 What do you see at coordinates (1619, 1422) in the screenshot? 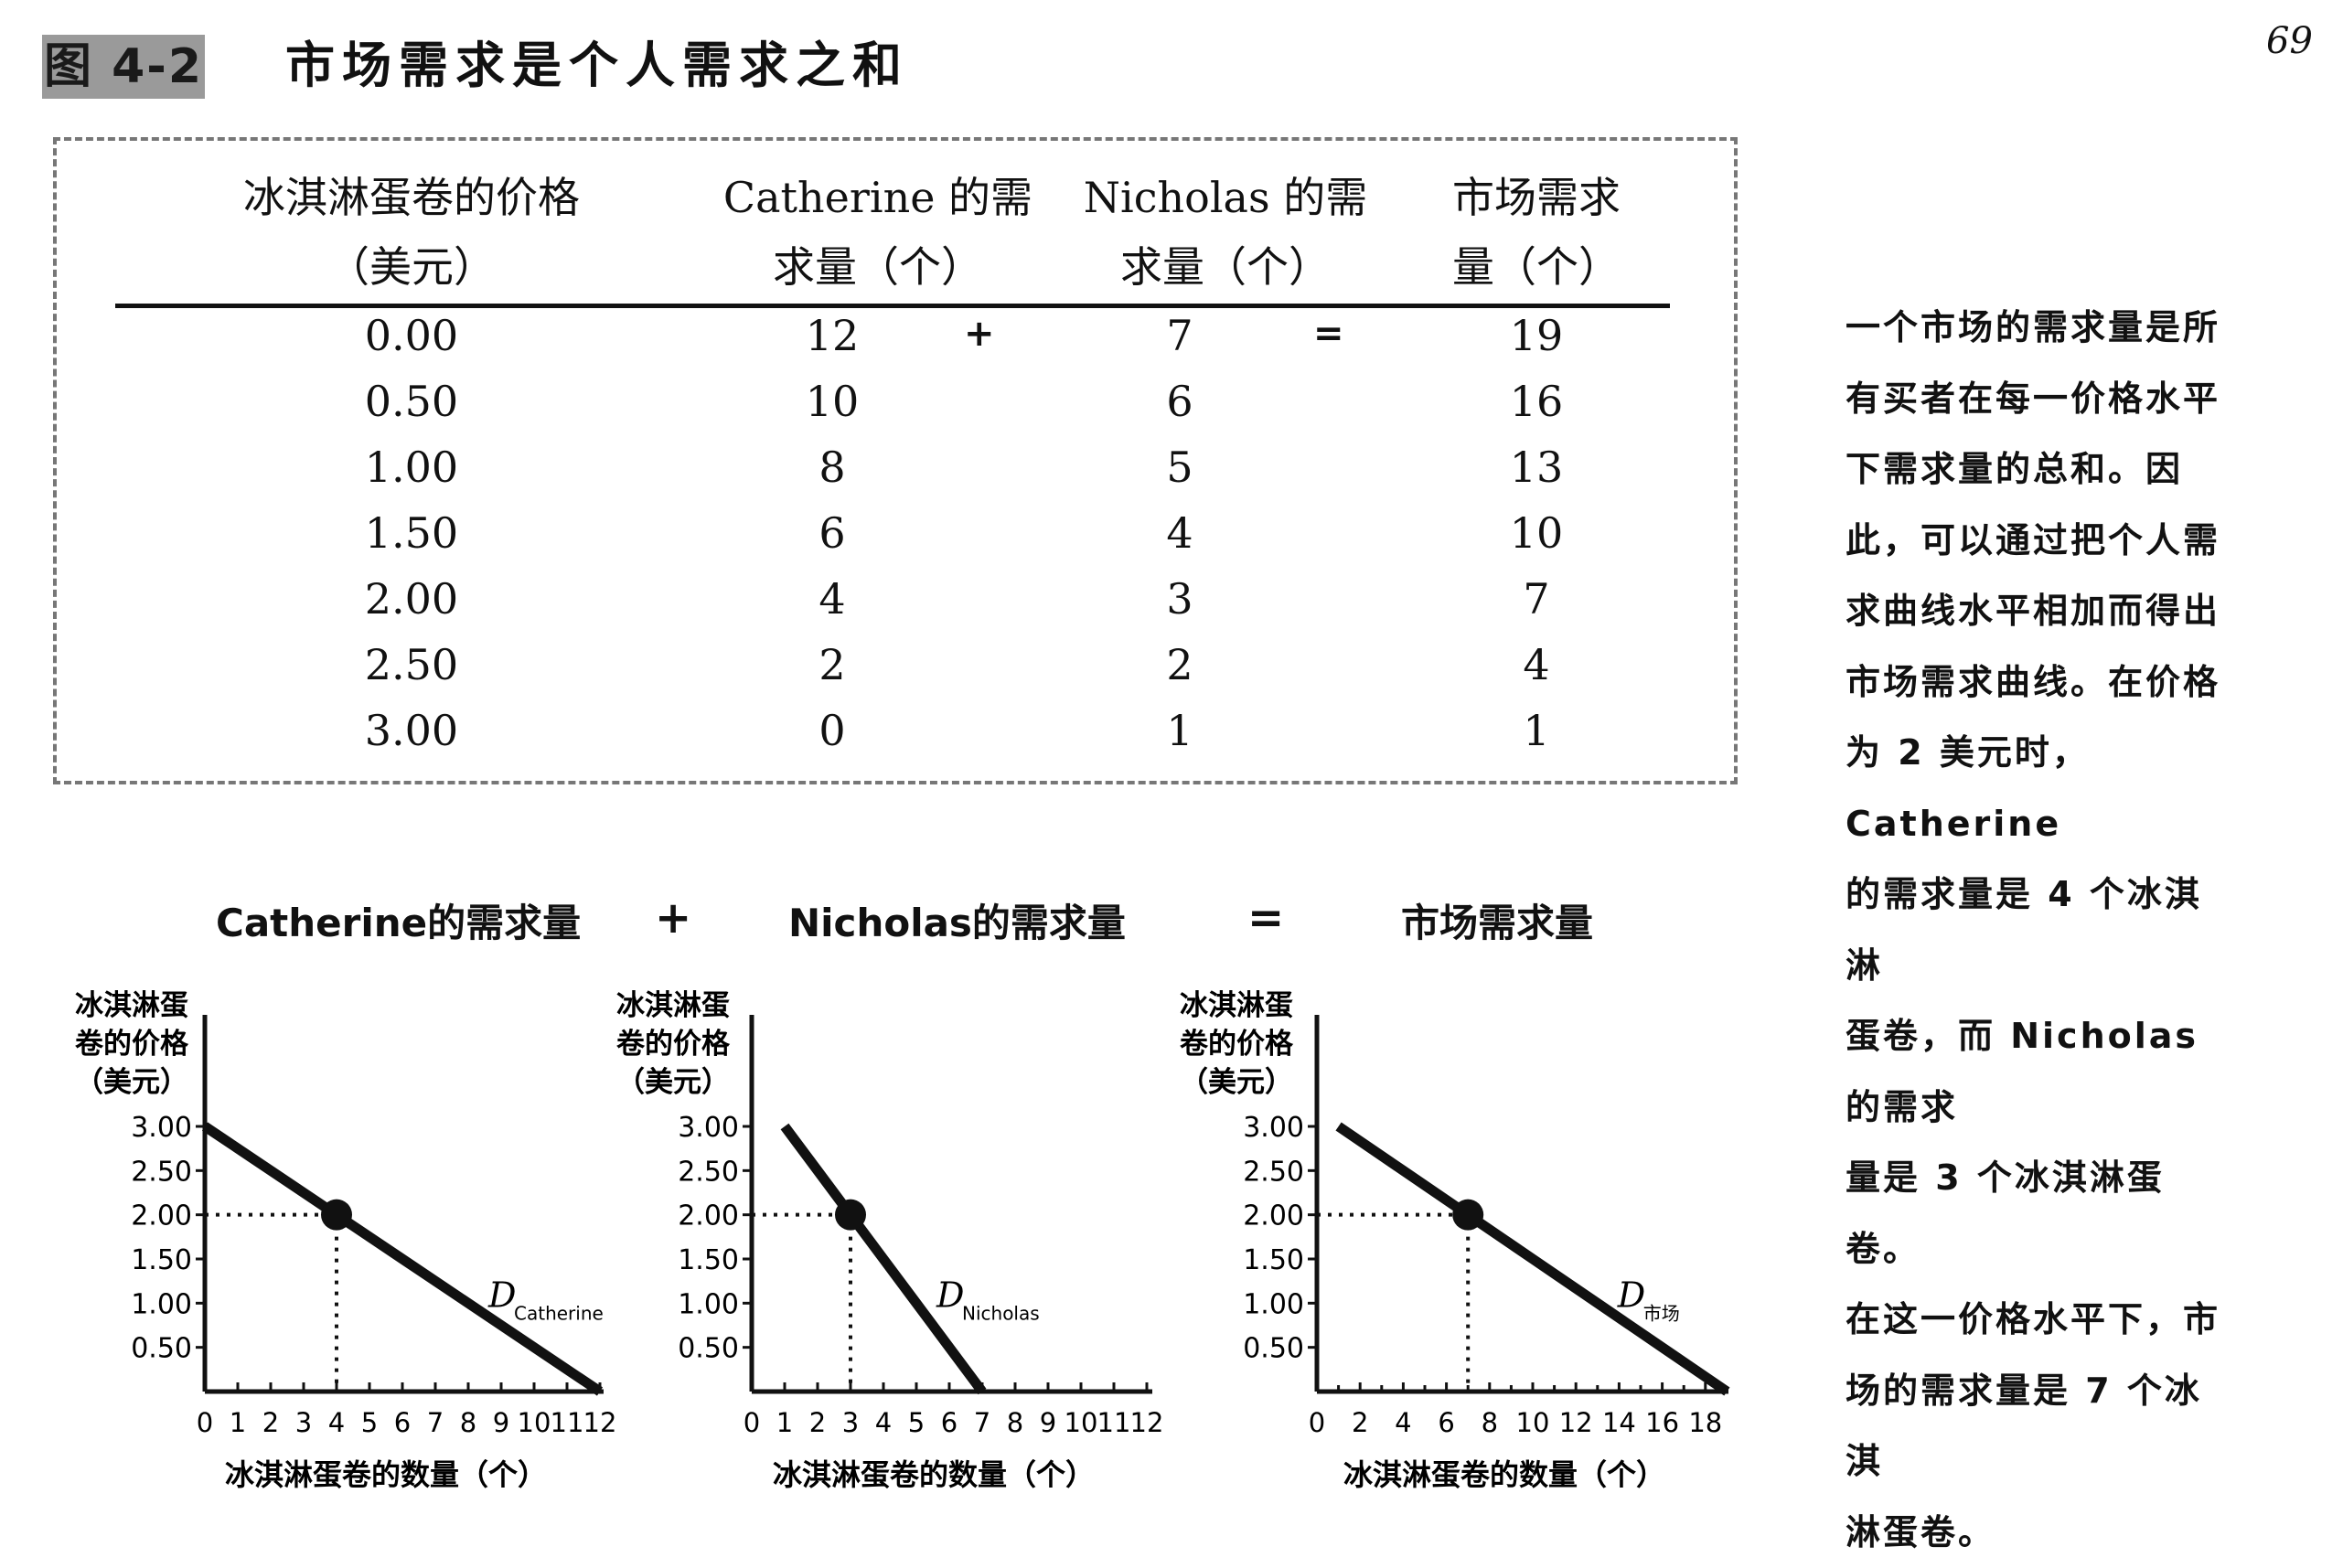
I see `x-tick-label: 14` at bounding box center [1619, 1422].